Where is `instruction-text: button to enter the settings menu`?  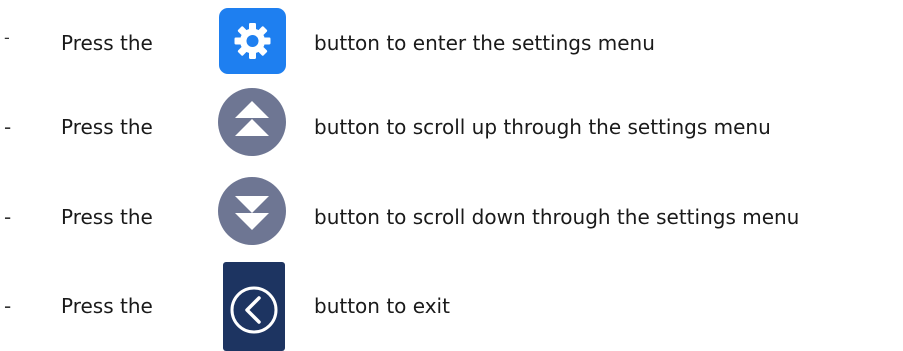 instruction-text: button to enter the settings menu is located at coordinates (484, 43).